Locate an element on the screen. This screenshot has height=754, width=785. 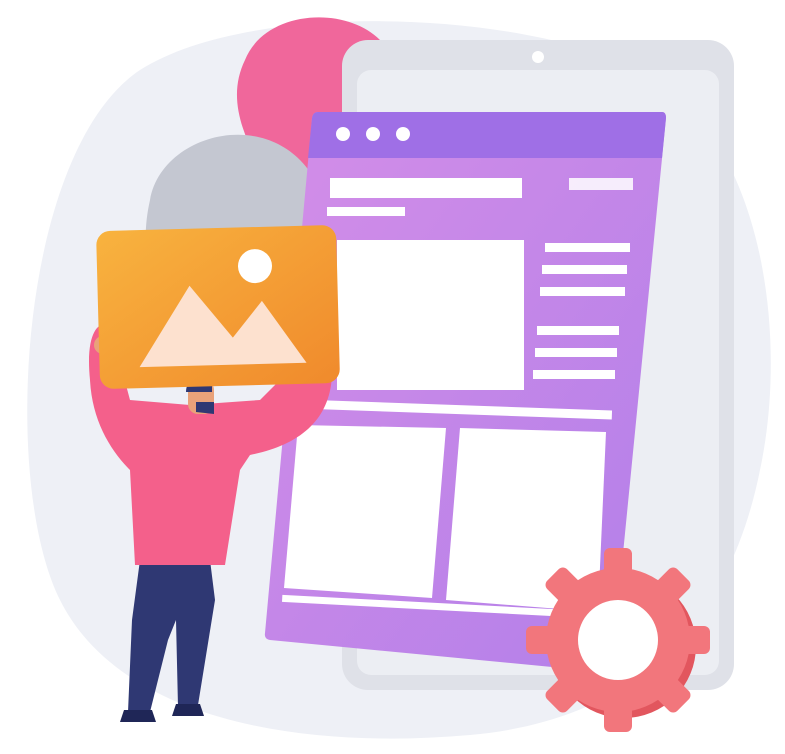
gear-icon is located at coordinates (618, 640).